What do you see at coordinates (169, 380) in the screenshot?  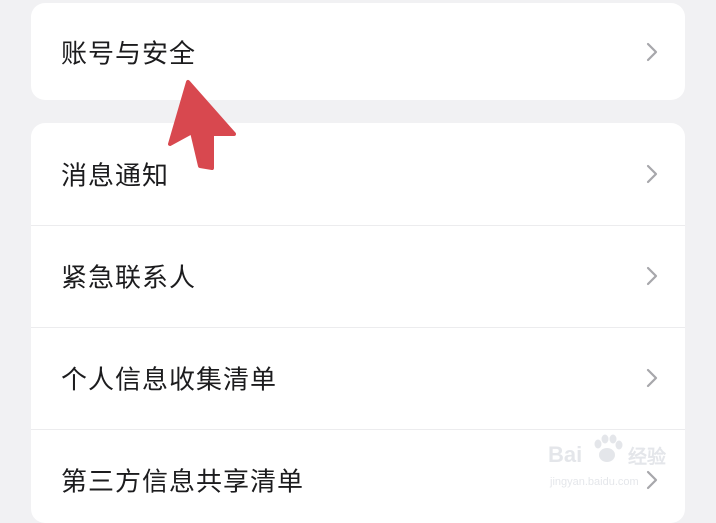 I see `row-label-personal-info-list: 个人信息收集清单` at bounding box center [169, 380].